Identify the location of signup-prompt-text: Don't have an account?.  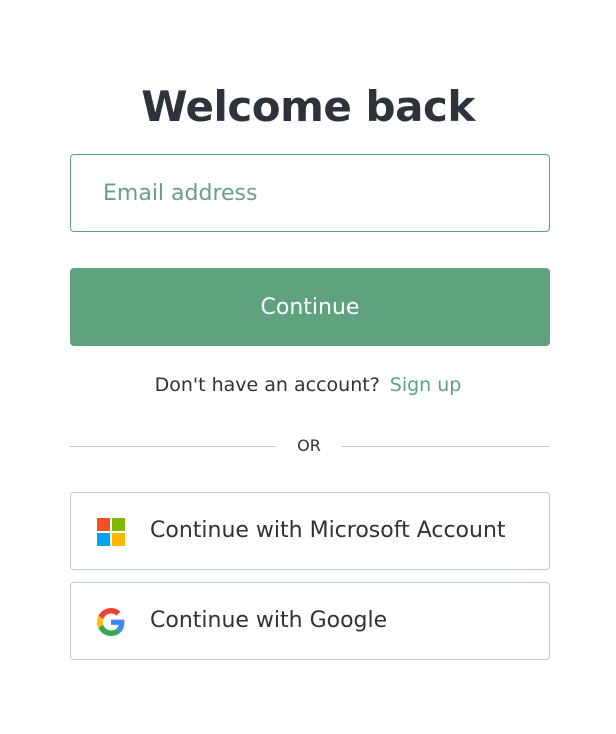
(267, 385).